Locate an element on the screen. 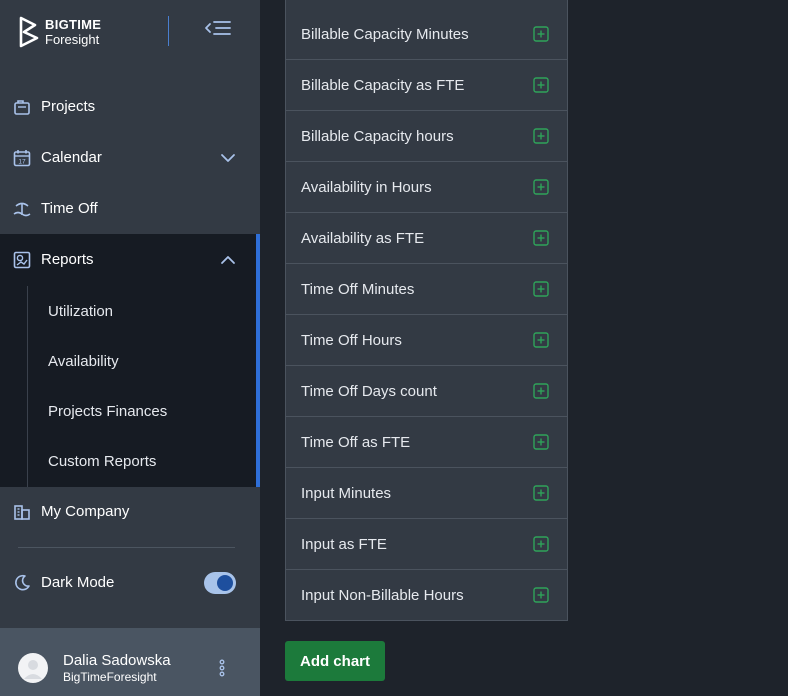 The image size is (788, 696). toggle-knob is located at coordinates (225, 583).